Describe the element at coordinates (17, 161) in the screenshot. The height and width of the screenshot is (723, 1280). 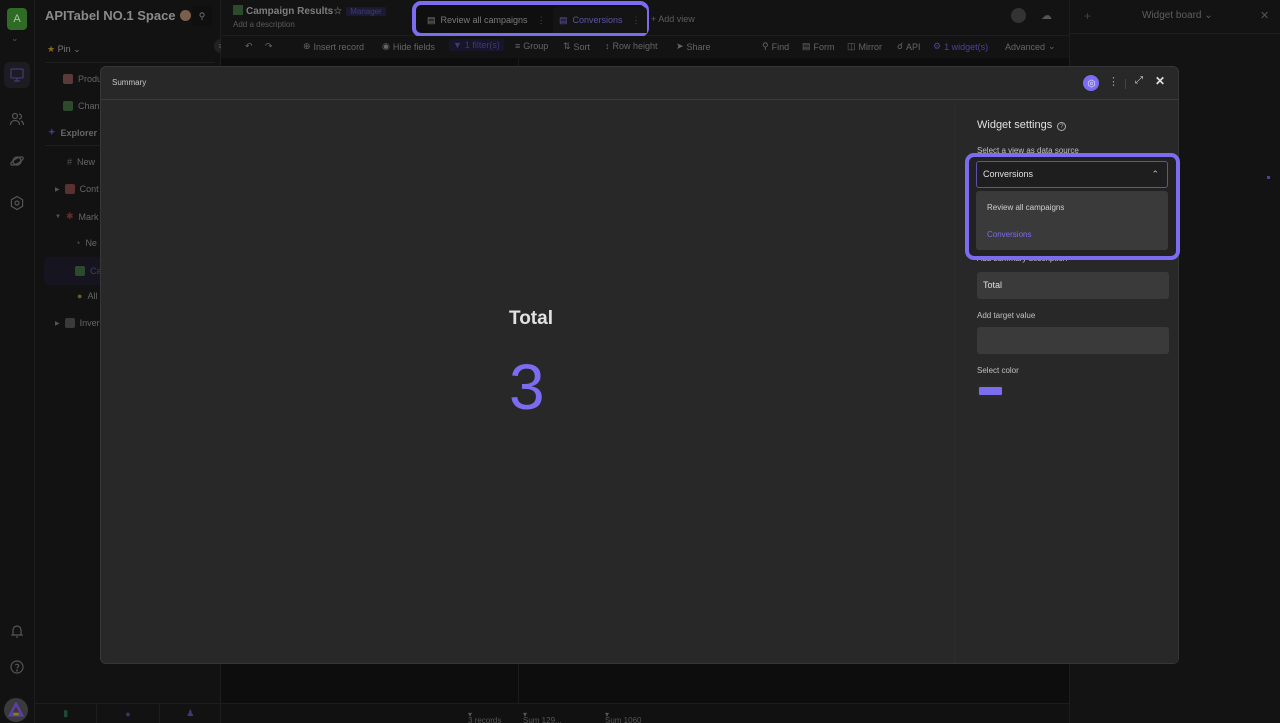
I see `planet-icon` at that location.